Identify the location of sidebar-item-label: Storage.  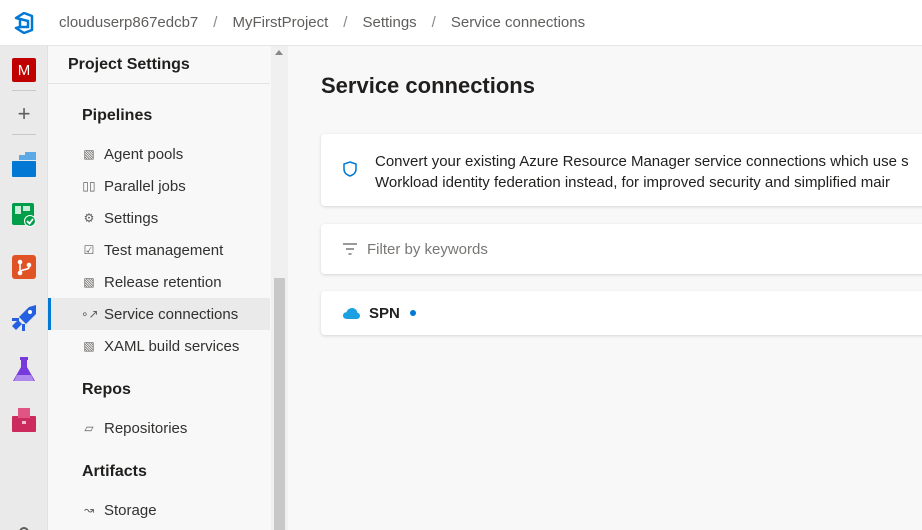
(130, 510).